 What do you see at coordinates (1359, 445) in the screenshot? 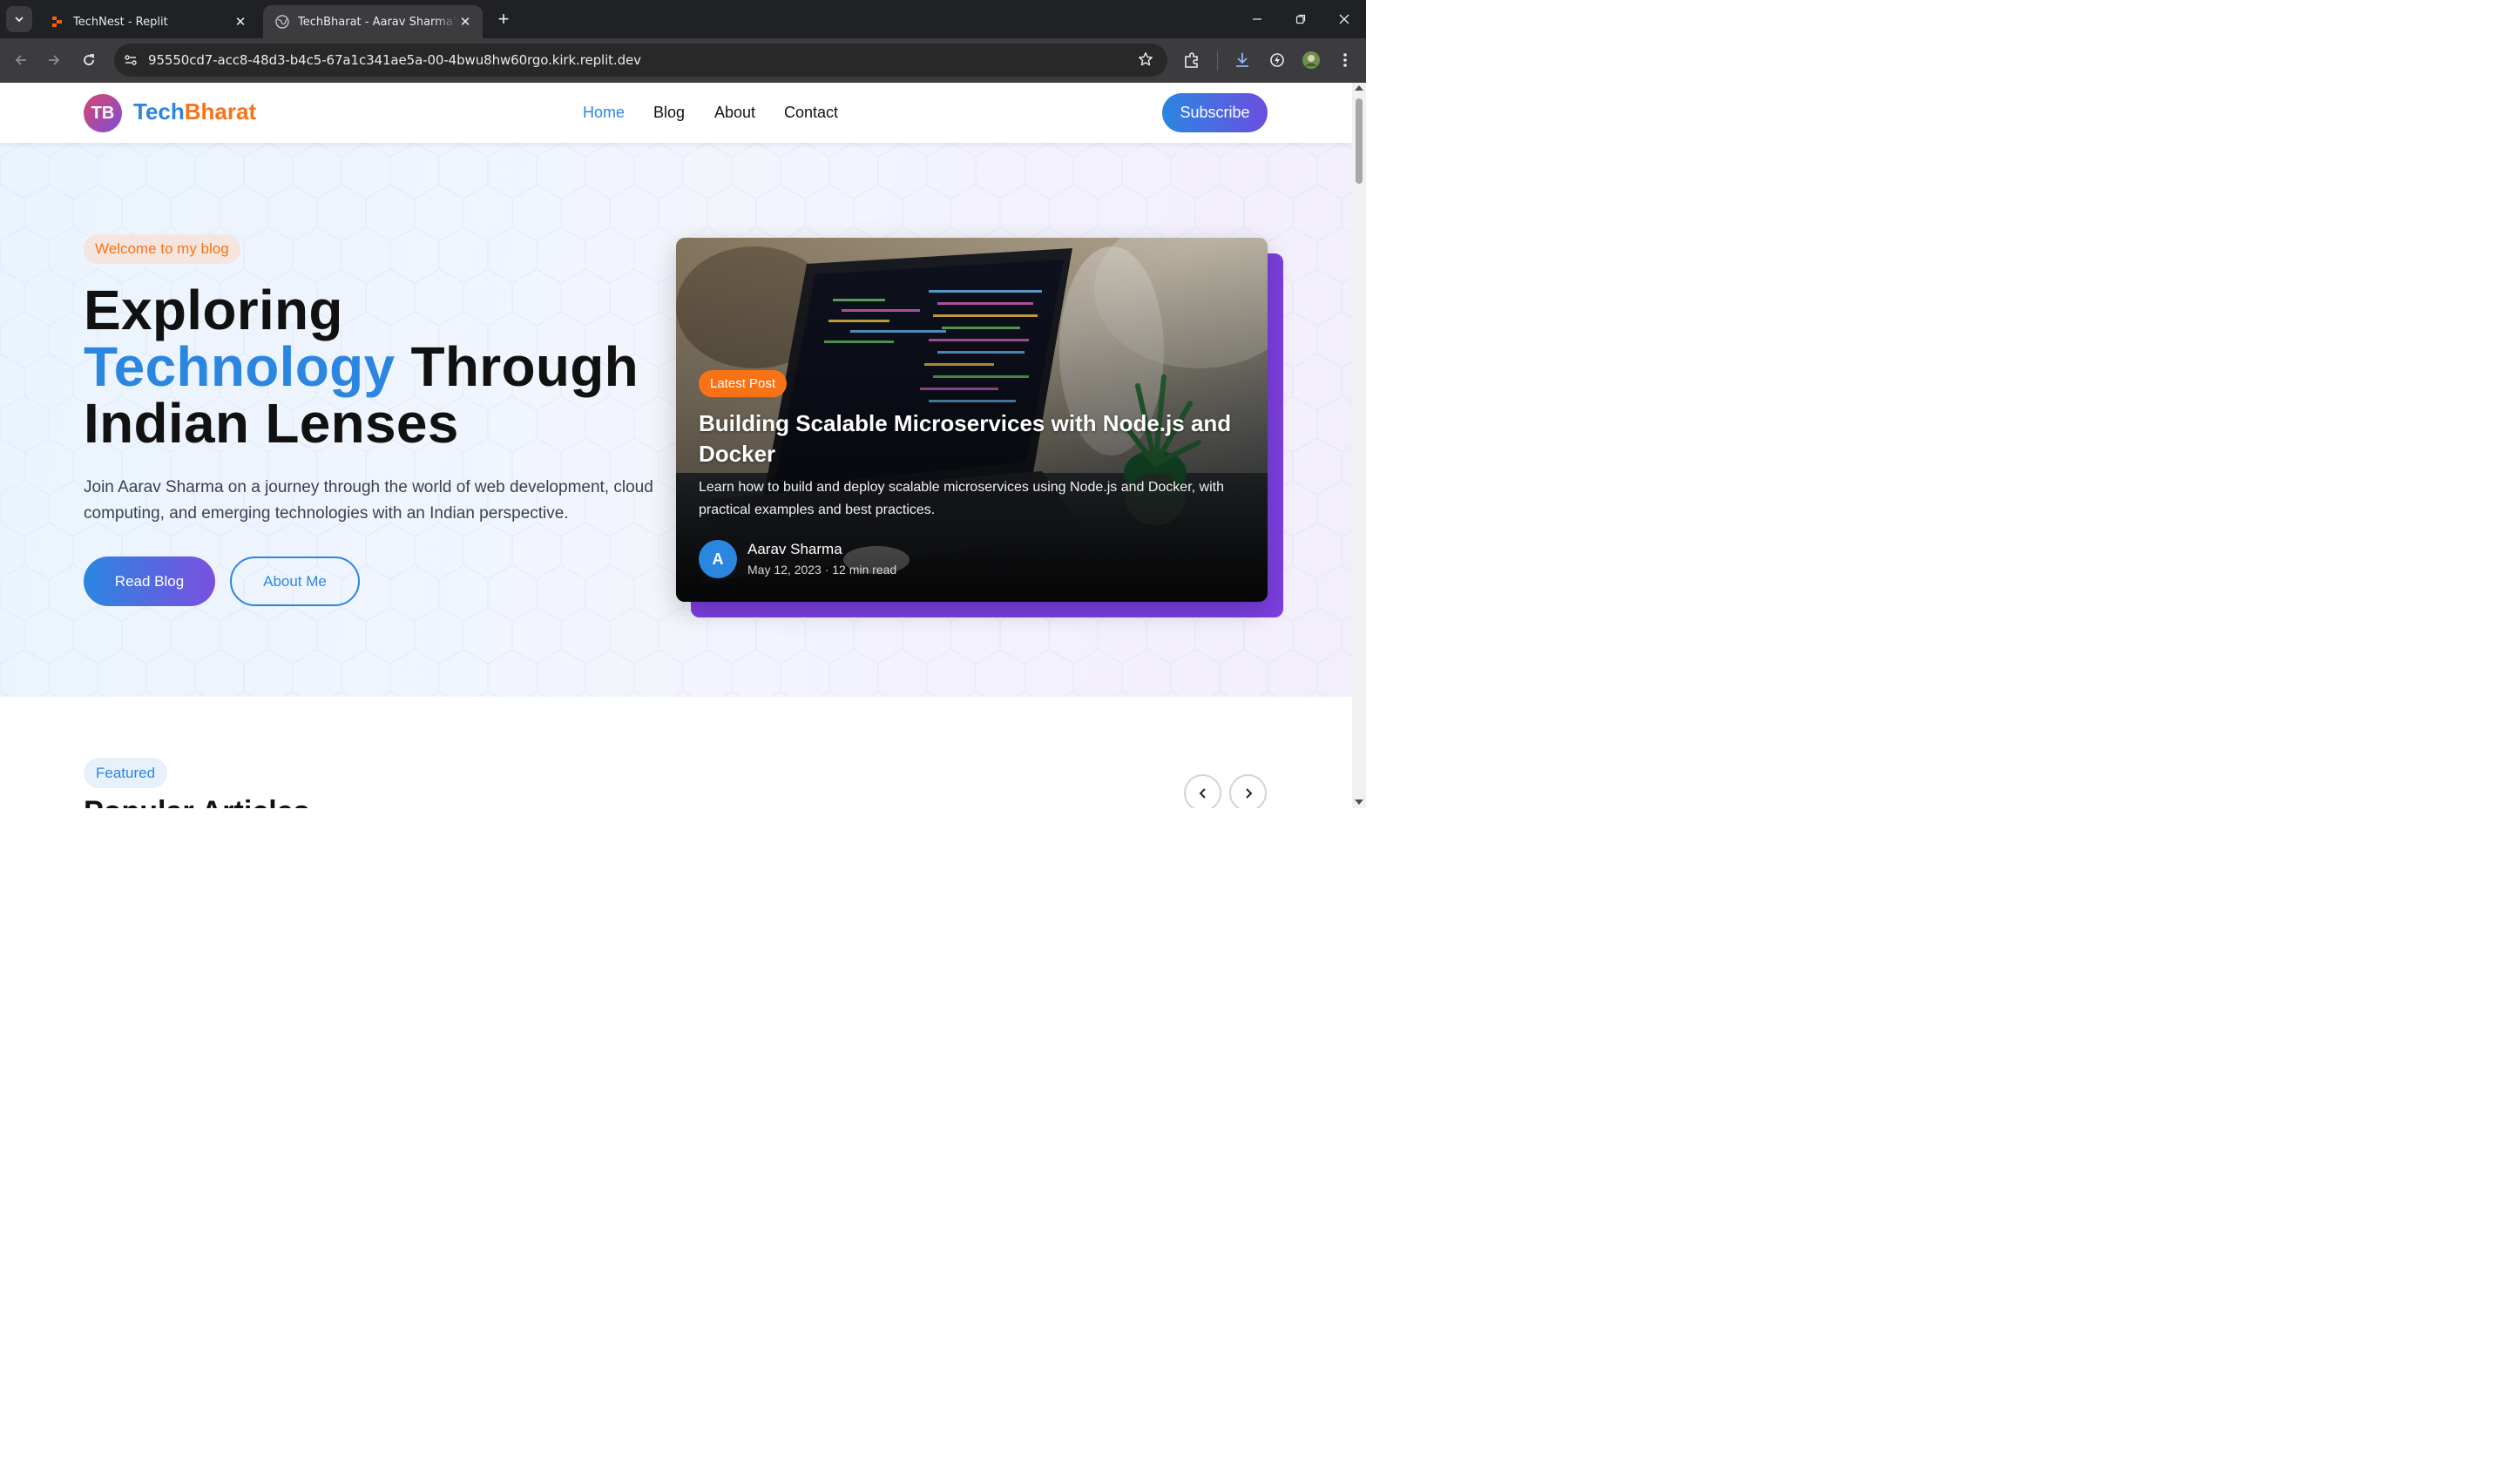
I see `page-scrollbar` at bounding box center [1359, 445].